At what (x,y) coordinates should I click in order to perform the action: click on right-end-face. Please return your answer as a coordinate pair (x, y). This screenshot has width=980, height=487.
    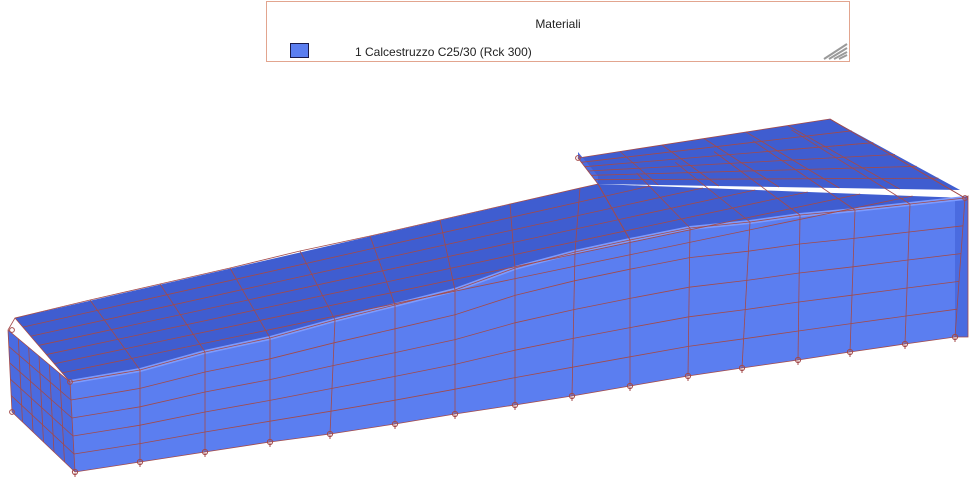
    Looking at the image, I should click on (961, 266).